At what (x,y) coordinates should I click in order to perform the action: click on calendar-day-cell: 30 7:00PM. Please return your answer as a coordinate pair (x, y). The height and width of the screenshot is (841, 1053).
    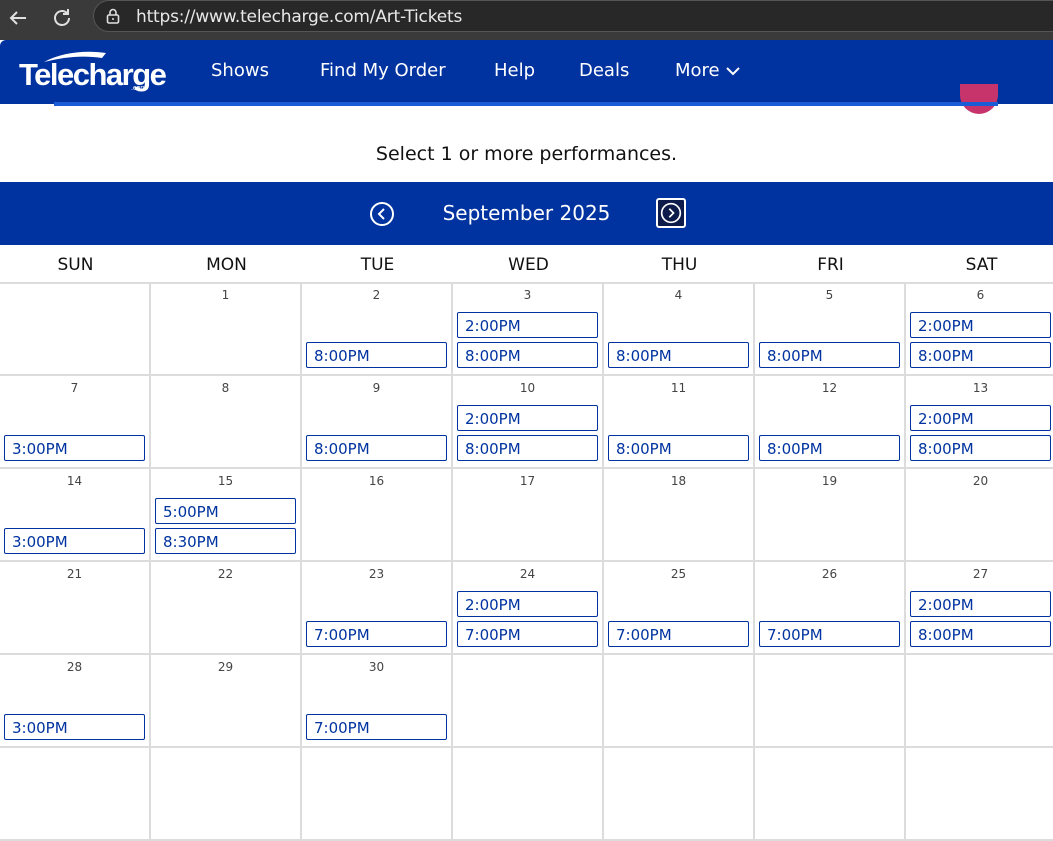
    Looking at the image, I should click on (377, 701).